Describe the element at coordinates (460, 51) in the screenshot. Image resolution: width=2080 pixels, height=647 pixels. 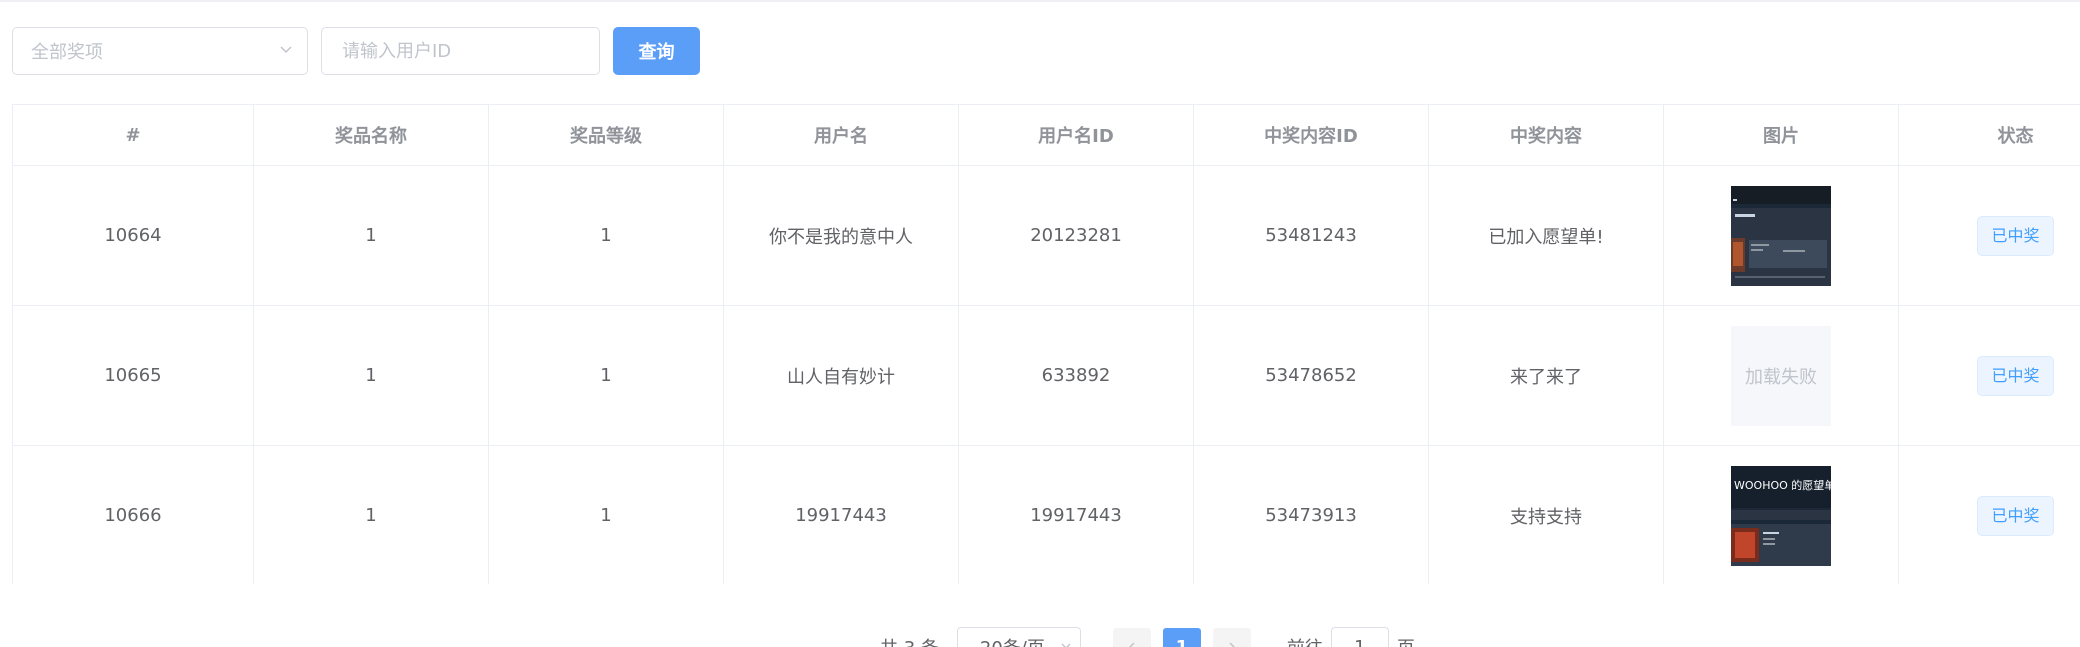
I see `user-id-input` at that location.